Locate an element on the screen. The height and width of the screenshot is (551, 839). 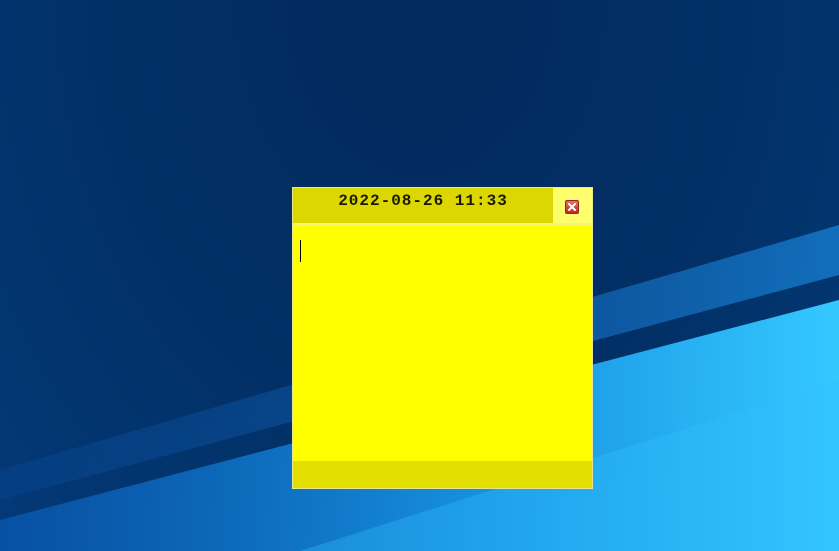
note-footer is located at coordinates (442, 474).